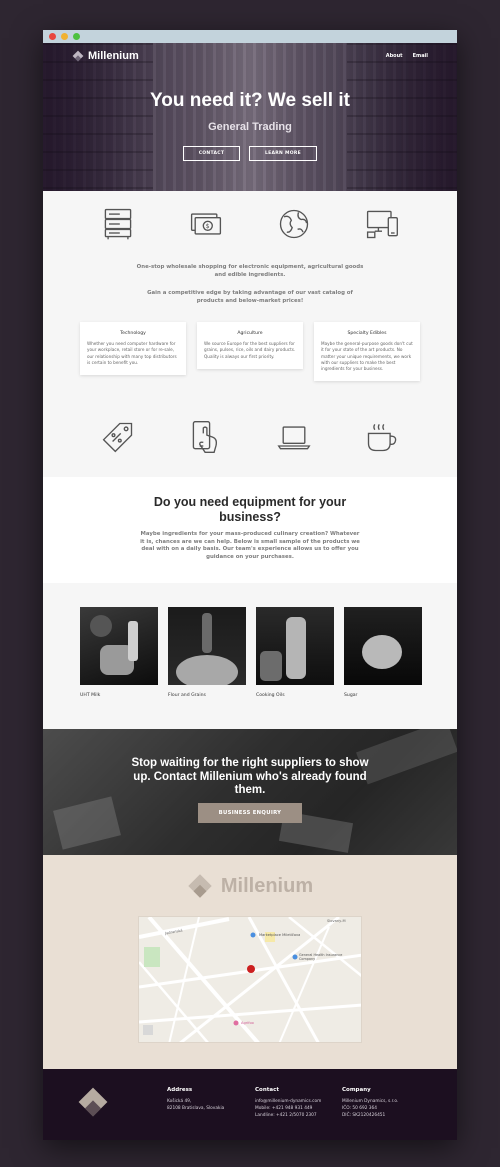  What do you see at coordinates (133, 333) in the screenshot?
I see `card-title: Technology` at bounding box center [133, 333].